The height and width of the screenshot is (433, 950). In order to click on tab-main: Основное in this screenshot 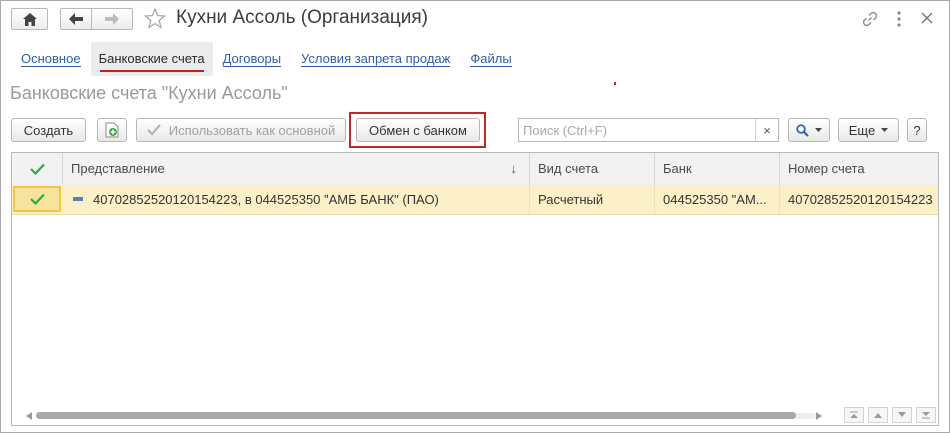, I will do `click(51, 59)`.